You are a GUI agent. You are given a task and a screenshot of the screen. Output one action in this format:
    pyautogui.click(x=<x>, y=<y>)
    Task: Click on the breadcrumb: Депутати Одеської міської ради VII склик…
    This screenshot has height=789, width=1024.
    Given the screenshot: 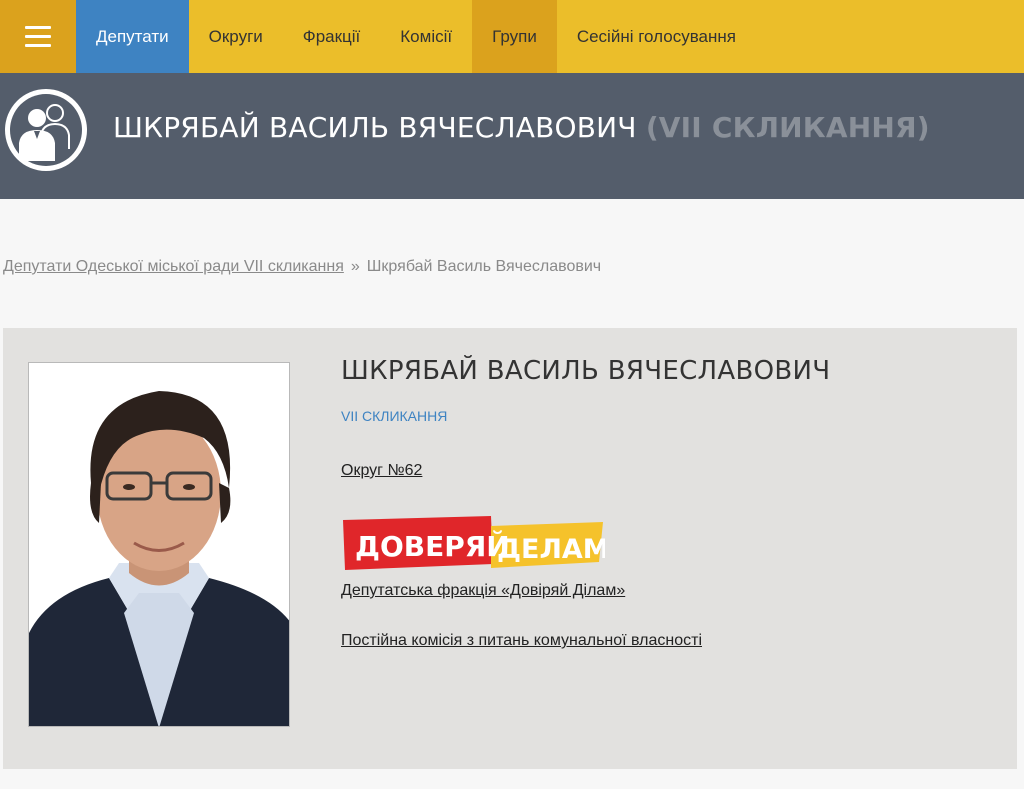 What is the action you would take?
    pyautogui.click(x=302, y=267)
    